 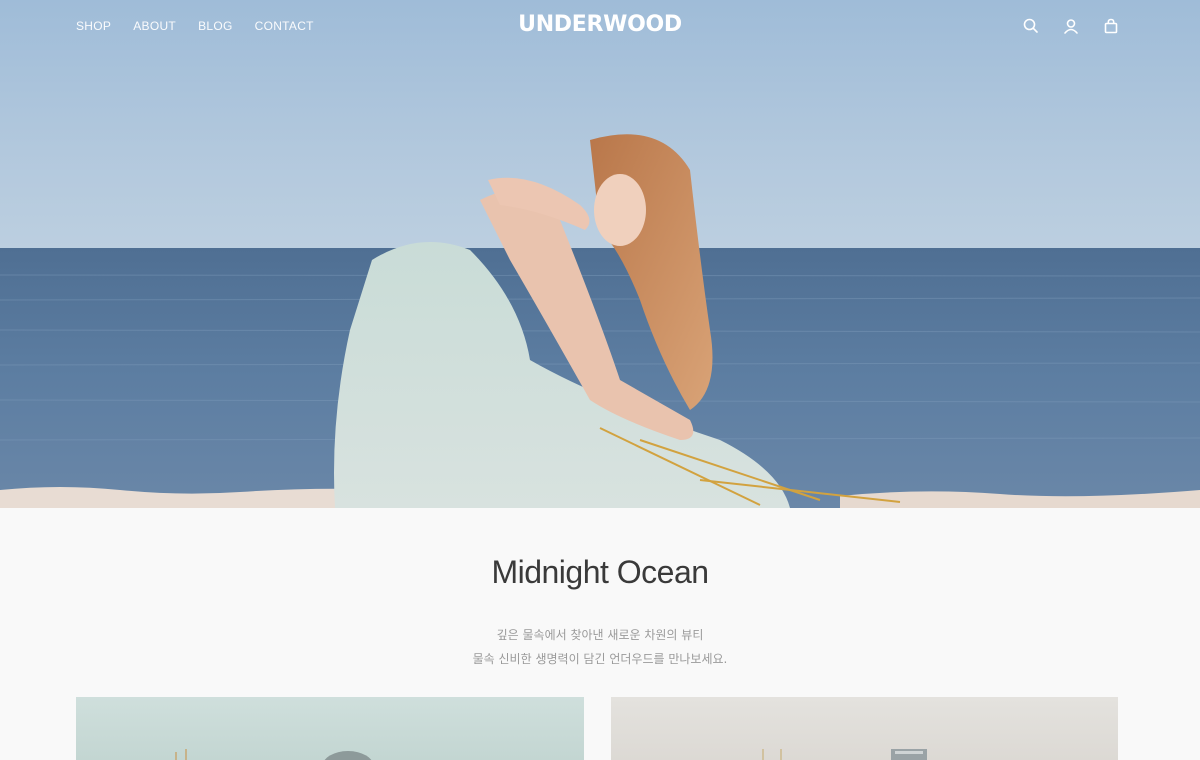 I want to click on site-logo: UNDERWOOD, so click(x=600, y=24).